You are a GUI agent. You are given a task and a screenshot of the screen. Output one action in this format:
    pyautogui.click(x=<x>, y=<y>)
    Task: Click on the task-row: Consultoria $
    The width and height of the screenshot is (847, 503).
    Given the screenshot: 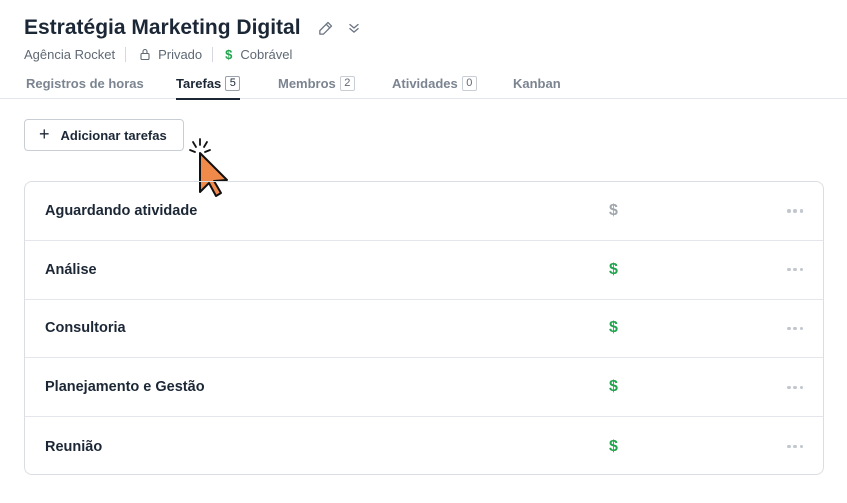 What is the action you would take?
    pyautogui.click(x=424, y=329)
    